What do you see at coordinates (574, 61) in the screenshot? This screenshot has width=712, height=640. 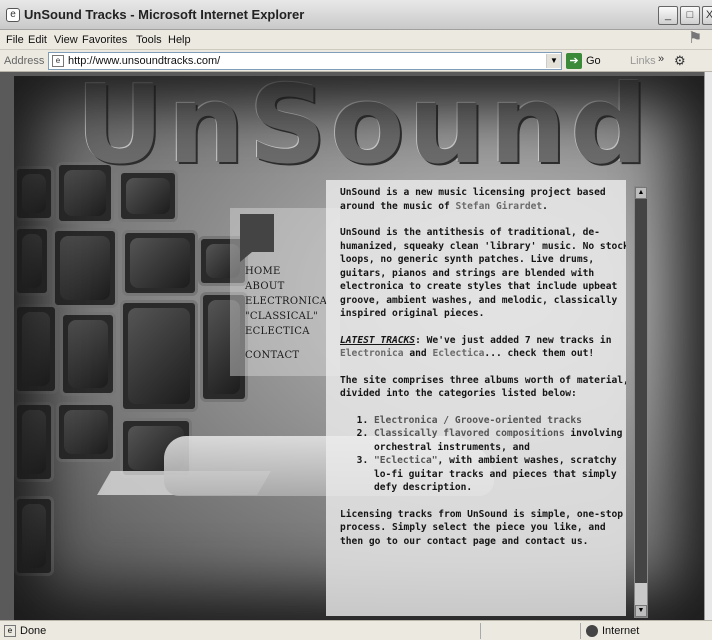 I see `go-arrow-icon: ➔` at bounding box center [574, 61].